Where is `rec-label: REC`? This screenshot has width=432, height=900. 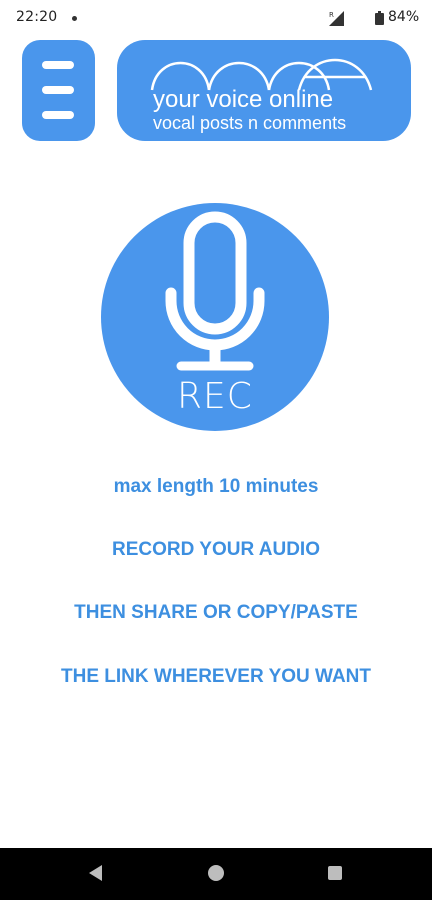 rec-label: REC is located at coordinates (215, 396).